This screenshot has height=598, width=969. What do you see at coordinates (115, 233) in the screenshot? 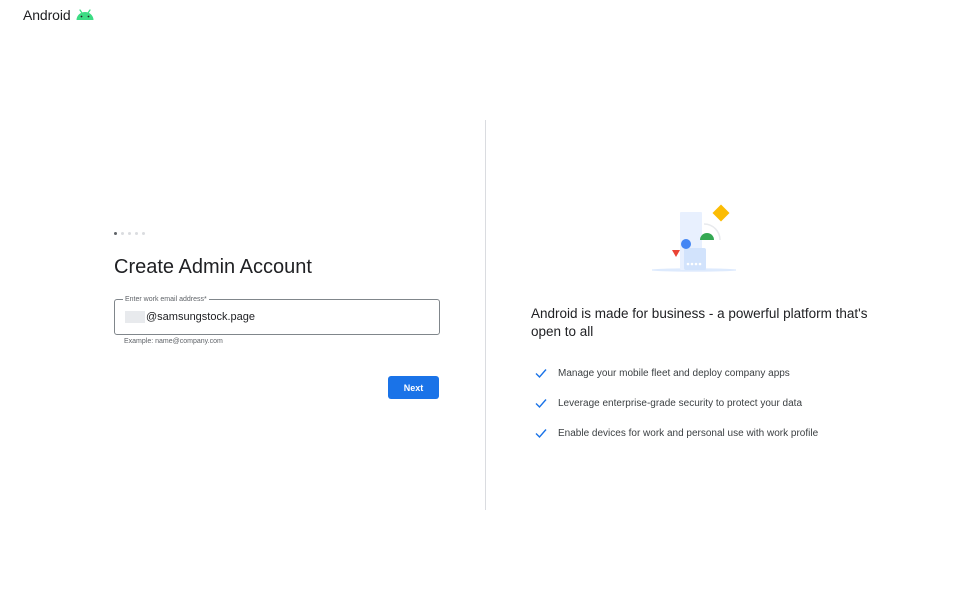
I see `step-dot-active` at bounding box center [115, 233].